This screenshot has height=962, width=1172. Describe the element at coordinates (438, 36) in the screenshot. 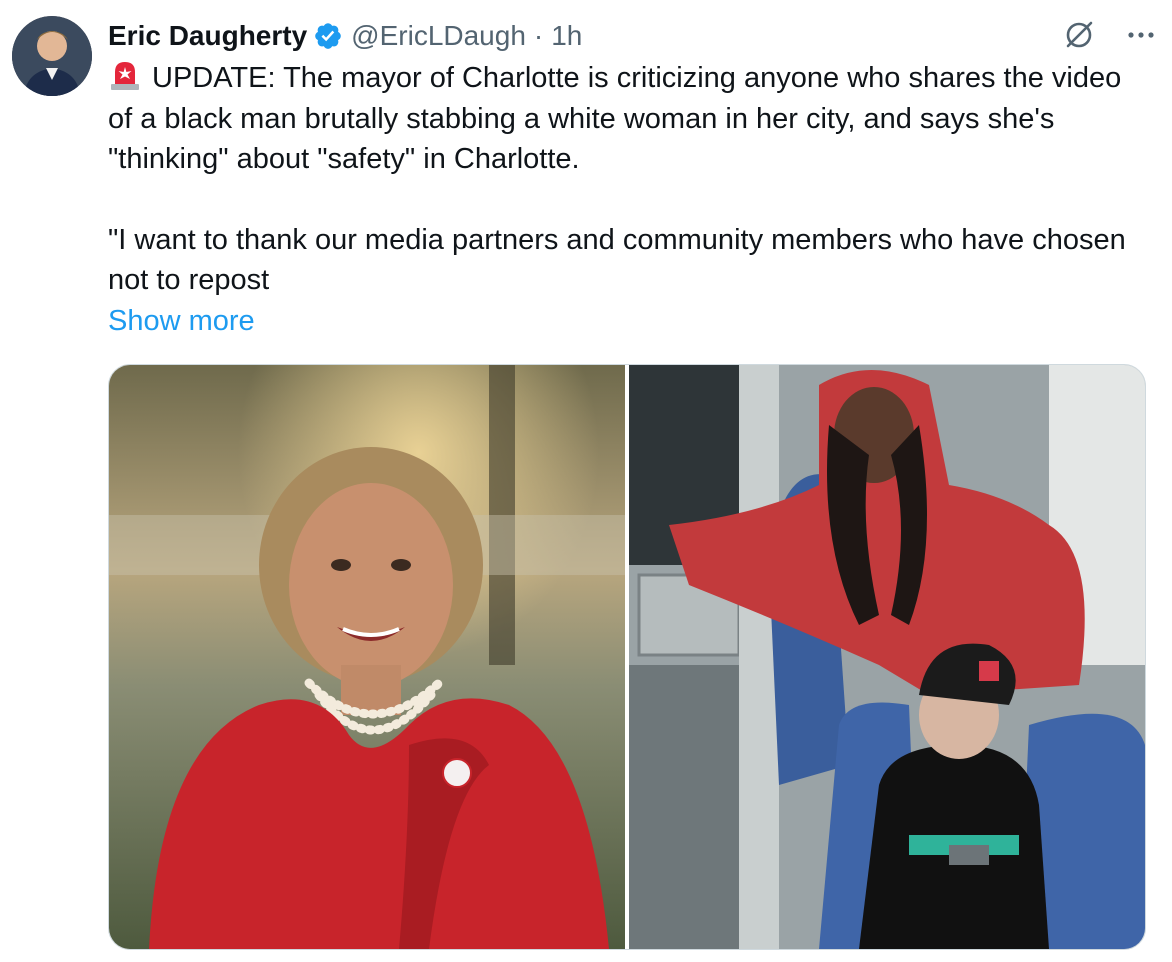

I see `author-handle: @EricLDaugh` at that location.